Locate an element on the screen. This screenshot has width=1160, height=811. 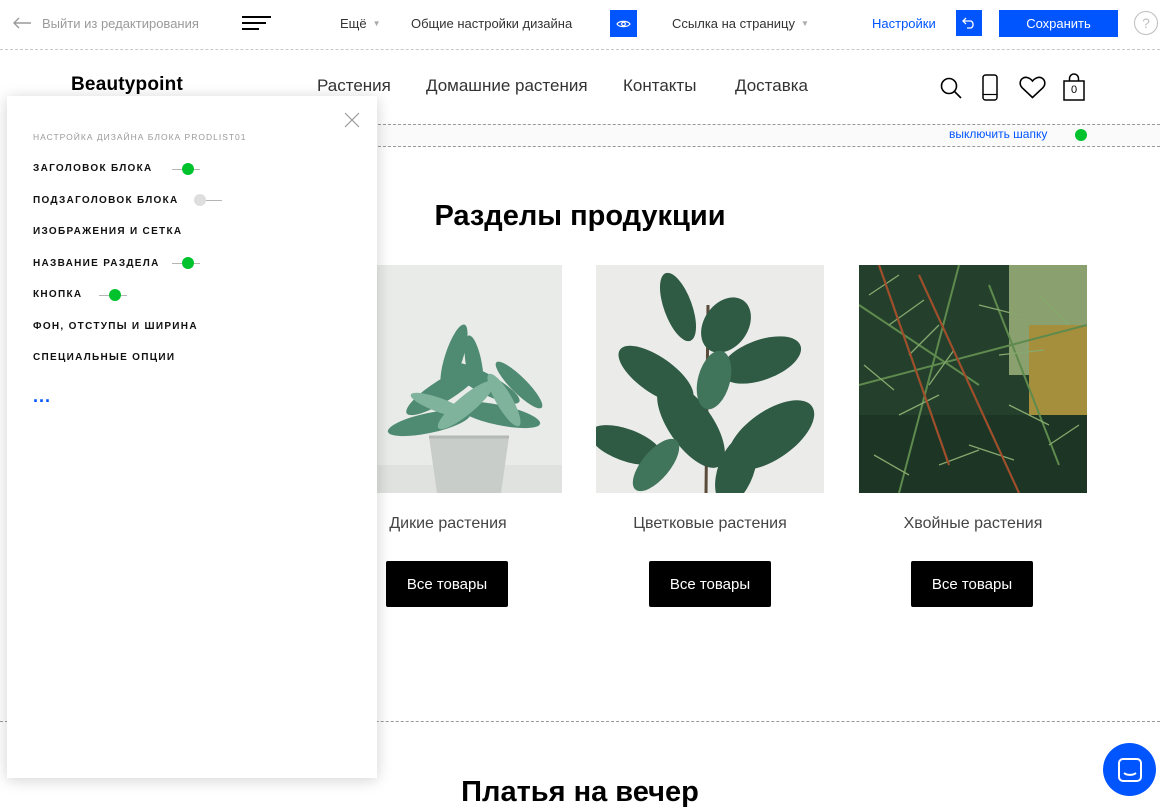
hamburger-icon is located at coordinates (256, 23).